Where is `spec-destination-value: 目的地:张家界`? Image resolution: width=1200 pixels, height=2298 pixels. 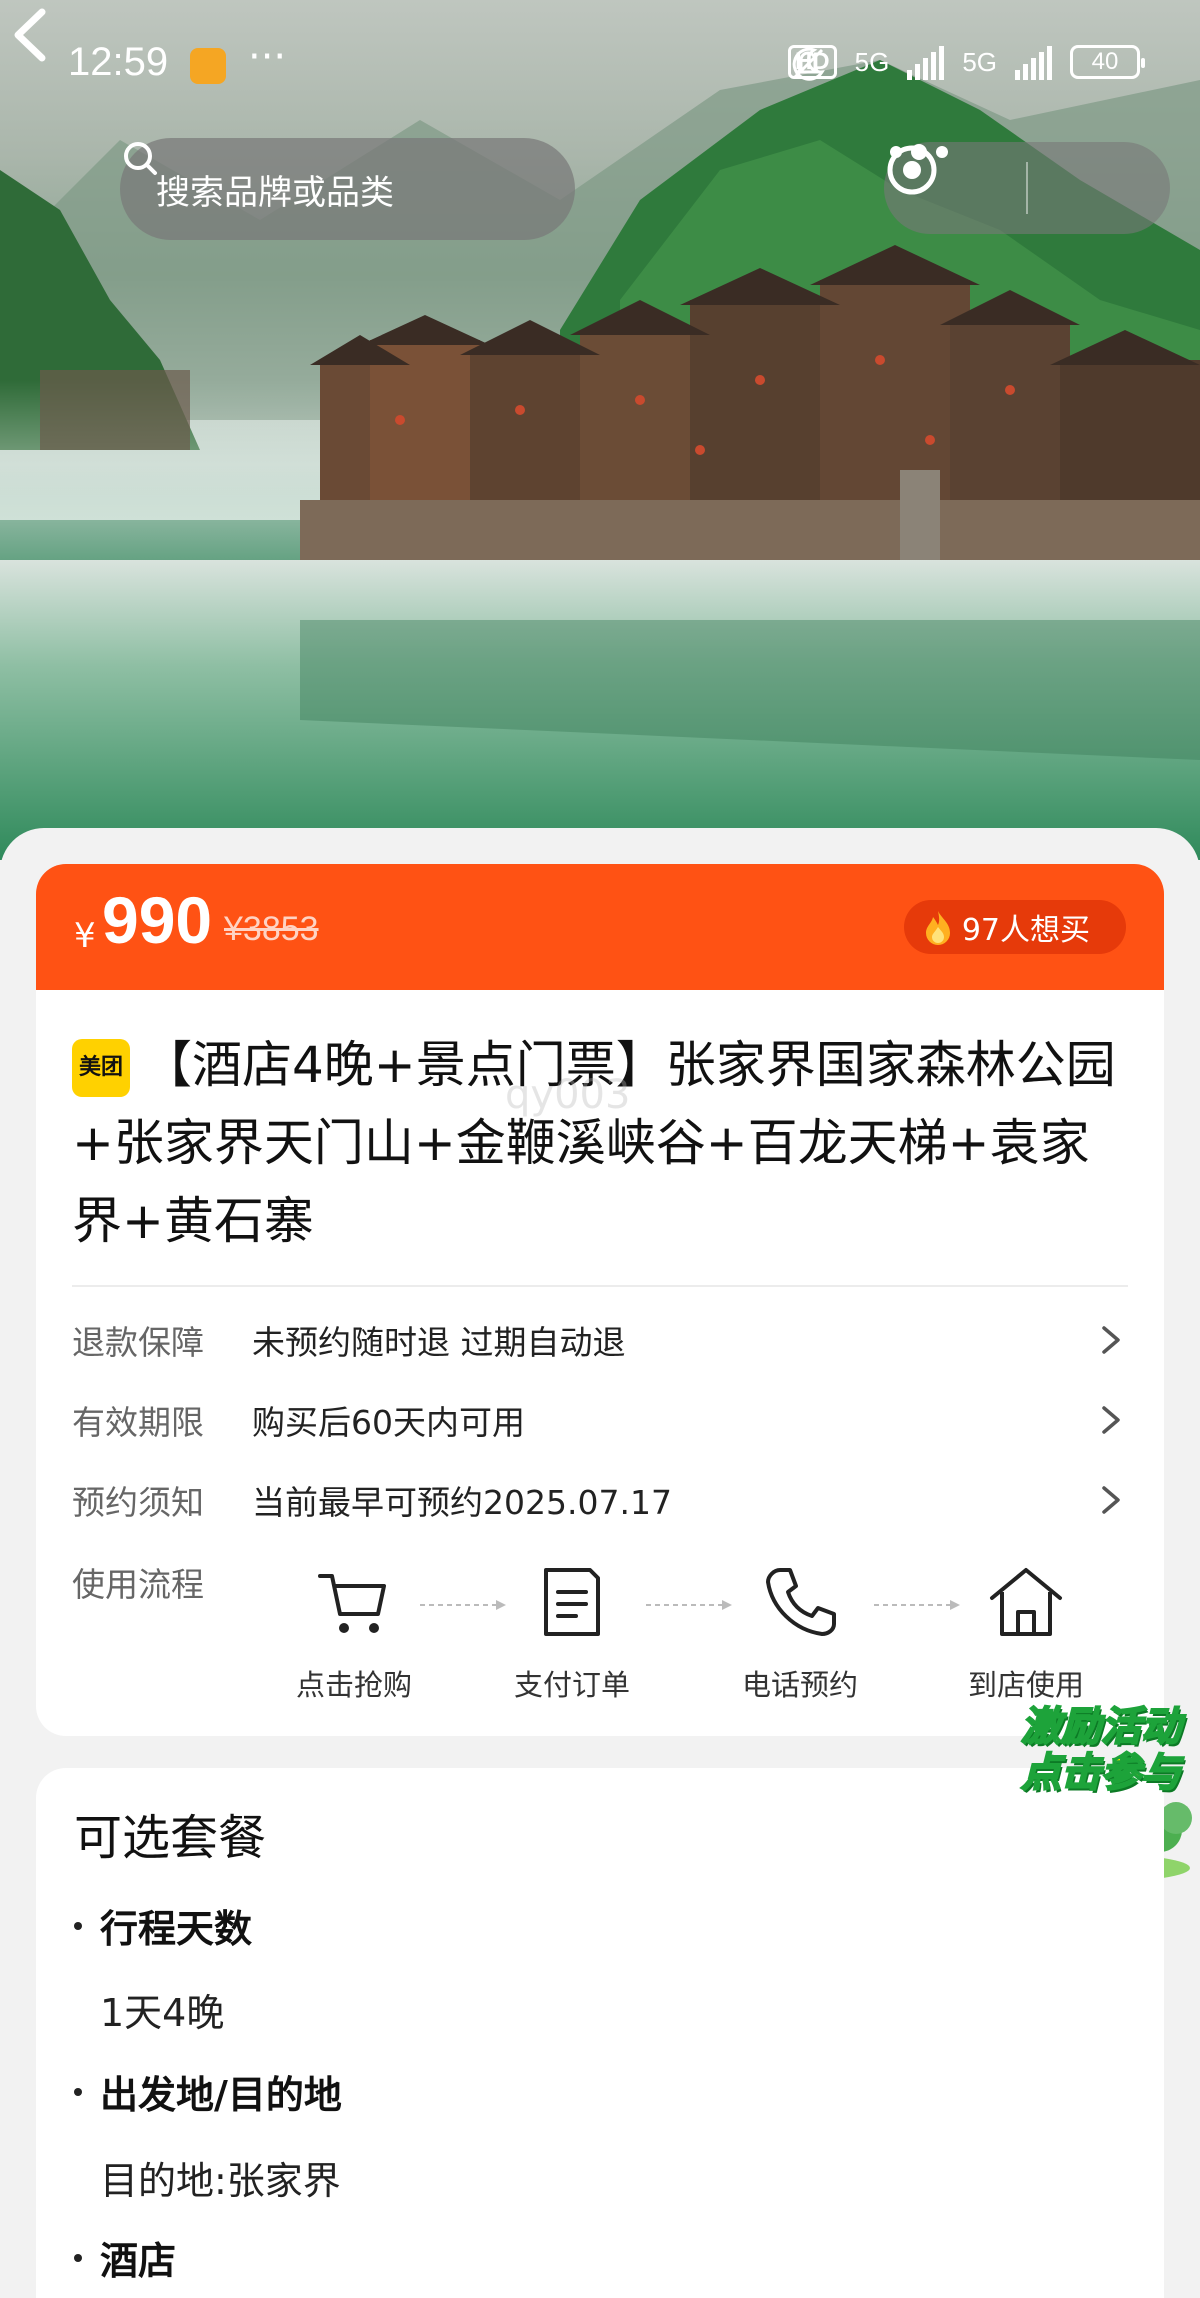 spec-destination-value: 目的地:张家界 is located at coordinates (220, 2177).